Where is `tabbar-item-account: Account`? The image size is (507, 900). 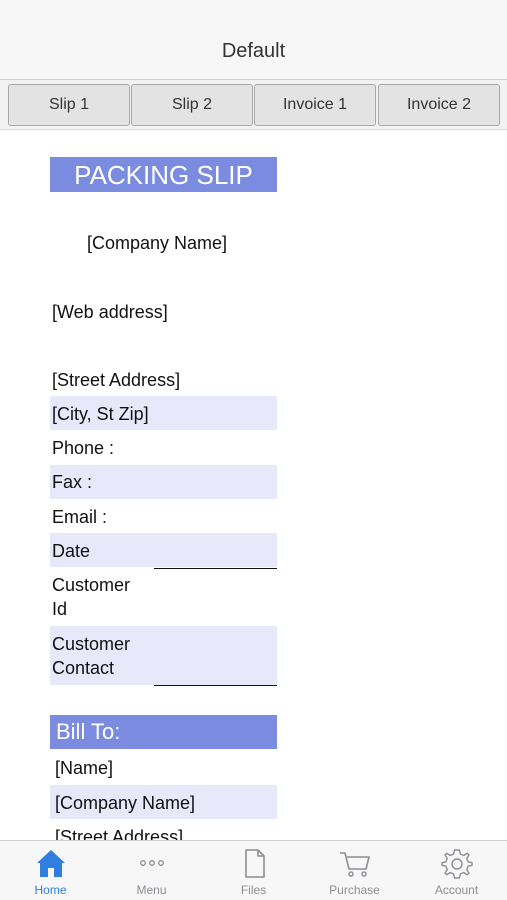
tabbar-item-account: Account is located at coordinates (456, 870).